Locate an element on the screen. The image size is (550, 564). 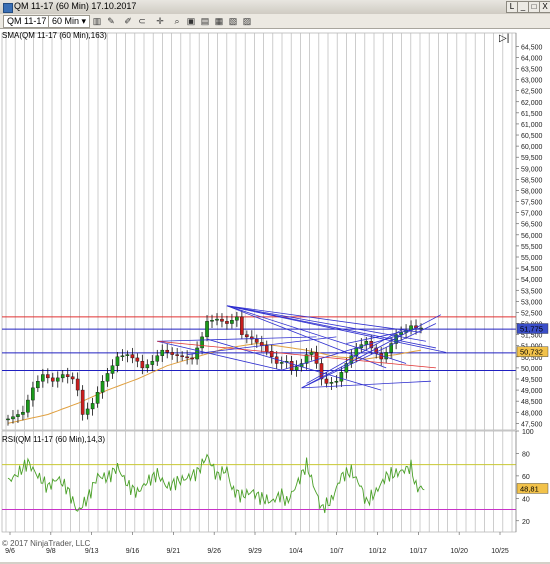
x-tick-label: 10/12 is located at coordinates (378, 551).